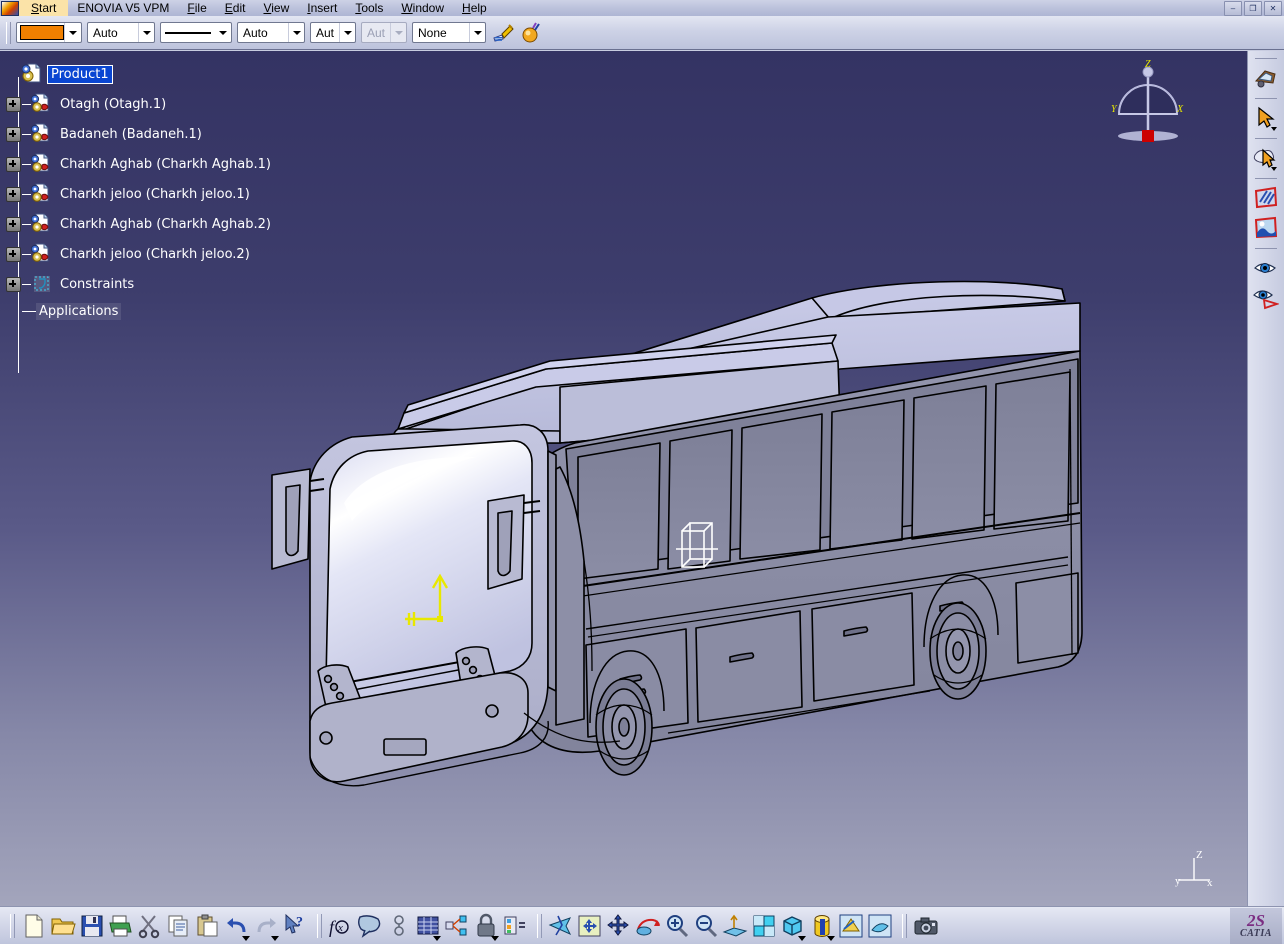  What do you see at coordinates (428, 927) in the screenshot?
I see `design-table-icon` at bounding box center [428, 927].